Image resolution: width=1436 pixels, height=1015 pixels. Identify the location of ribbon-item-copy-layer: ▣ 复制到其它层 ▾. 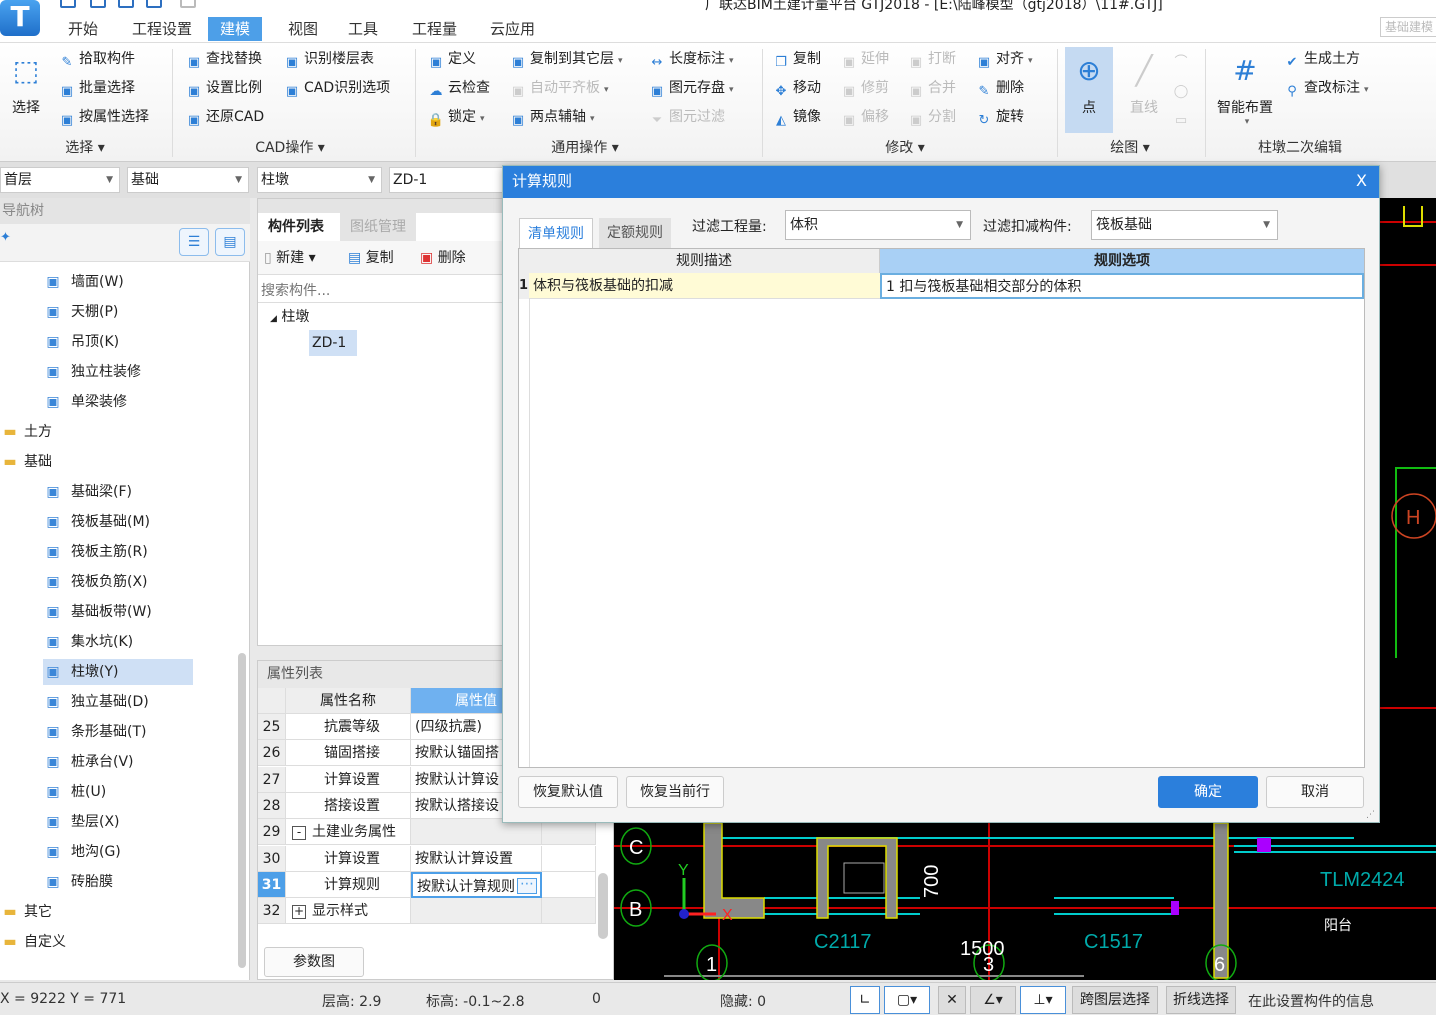
(566, 59).